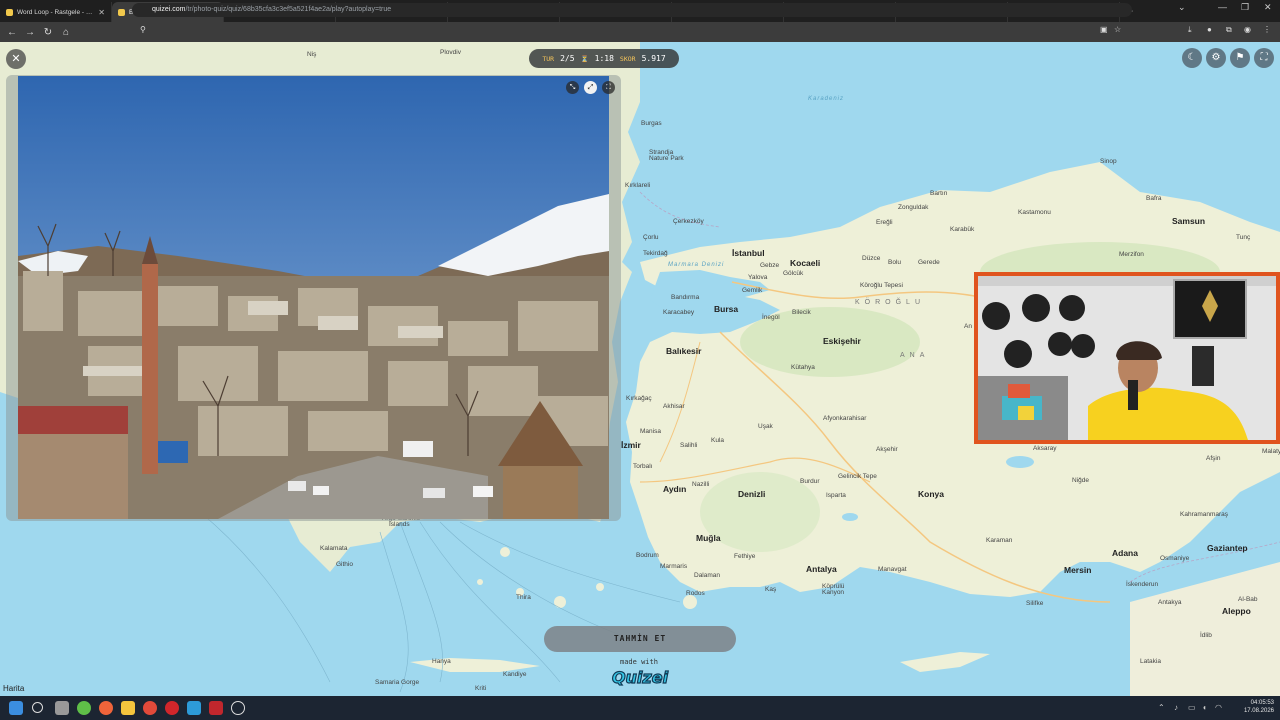  Describe the element at coordinates (939, 193) in the screenshot. I see `map-place-label: Bartın` at that location.